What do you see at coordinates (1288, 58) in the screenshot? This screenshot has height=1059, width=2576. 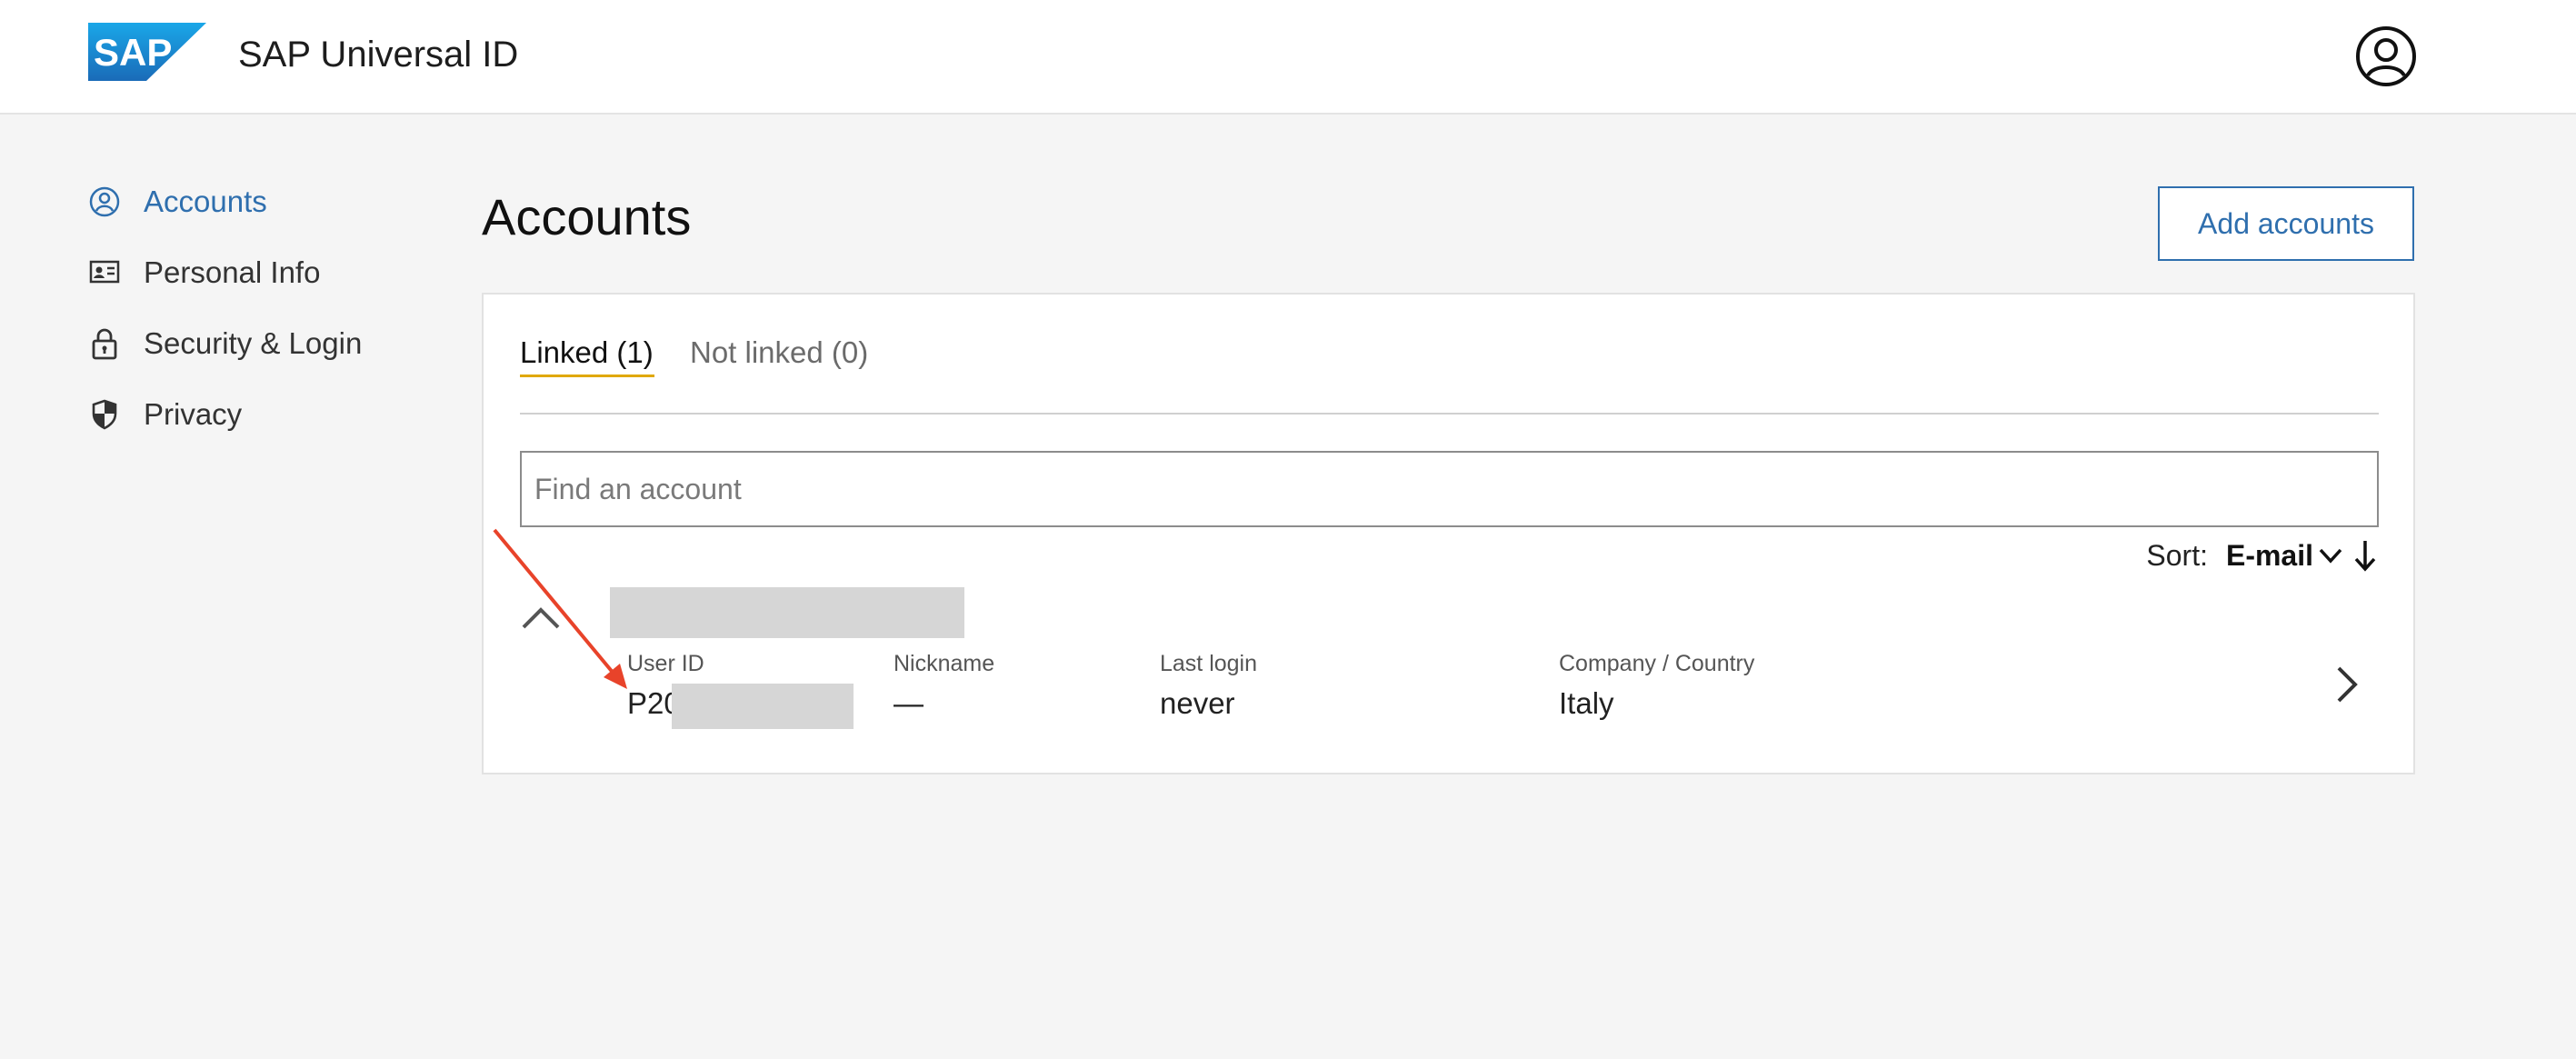 I see `top-header: SAP SAP Universal ID` at bounding box center [1288, 58].